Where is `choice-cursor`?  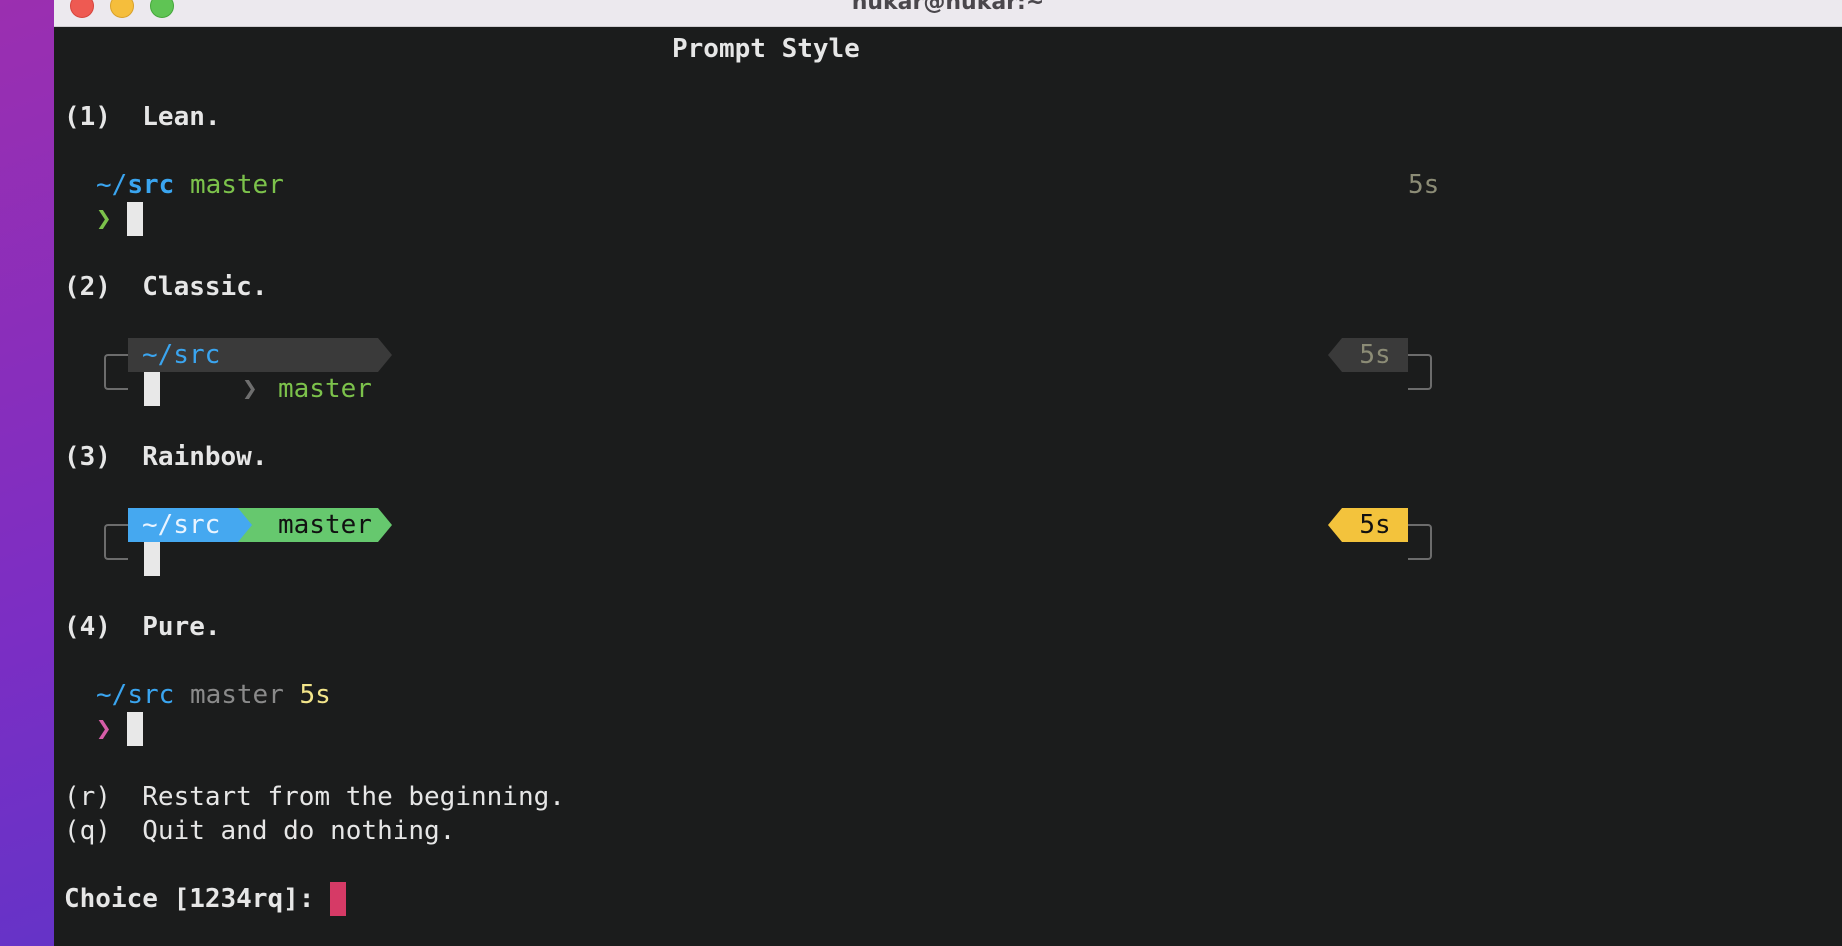 choice-cursor is located at coordinates (338, 899).